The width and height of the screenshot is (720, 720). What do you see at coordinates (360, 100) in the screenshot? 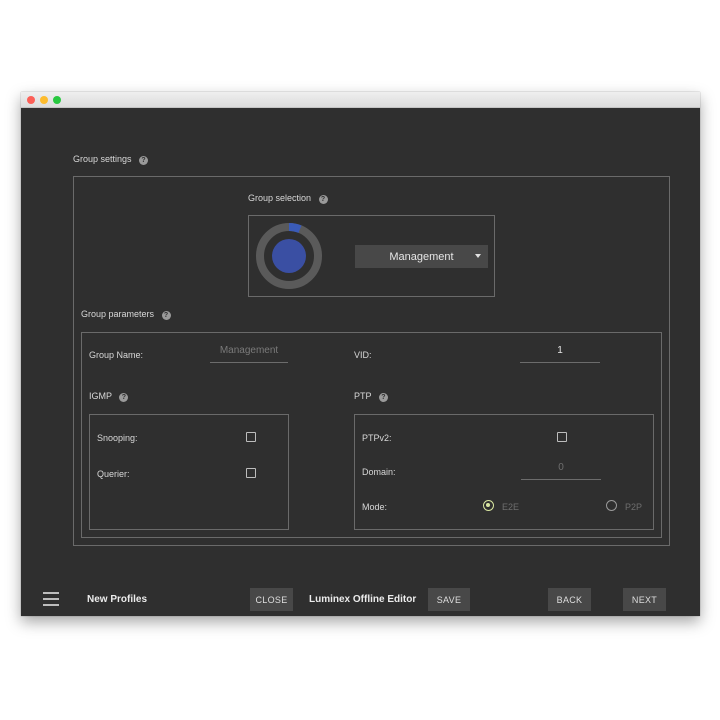
I see `title-bar` at bounding box center [360, 100].